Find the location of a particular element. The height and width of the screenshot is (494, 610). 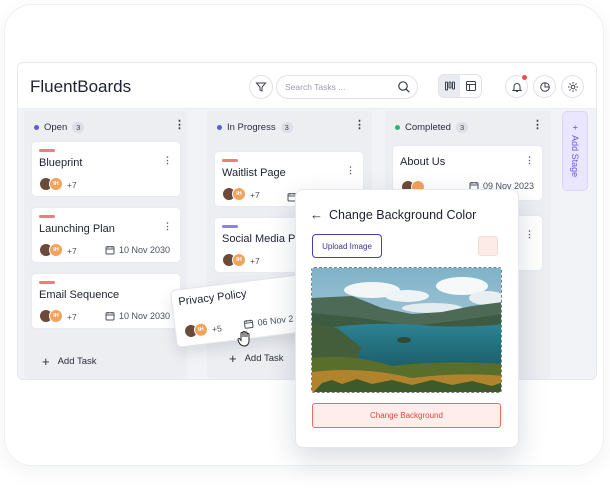

app-title: FluentBoards is located at coordinates (81, 86).